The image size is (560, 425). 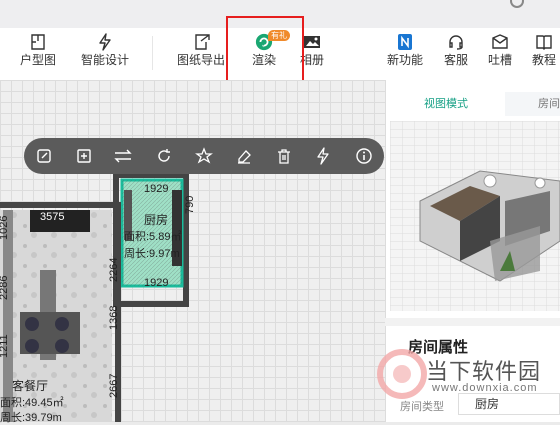 What do you see at coordinates (156, 220) in the screenshot?
I see `kitchen-name: 厨房` at bounding box center [156, 220].